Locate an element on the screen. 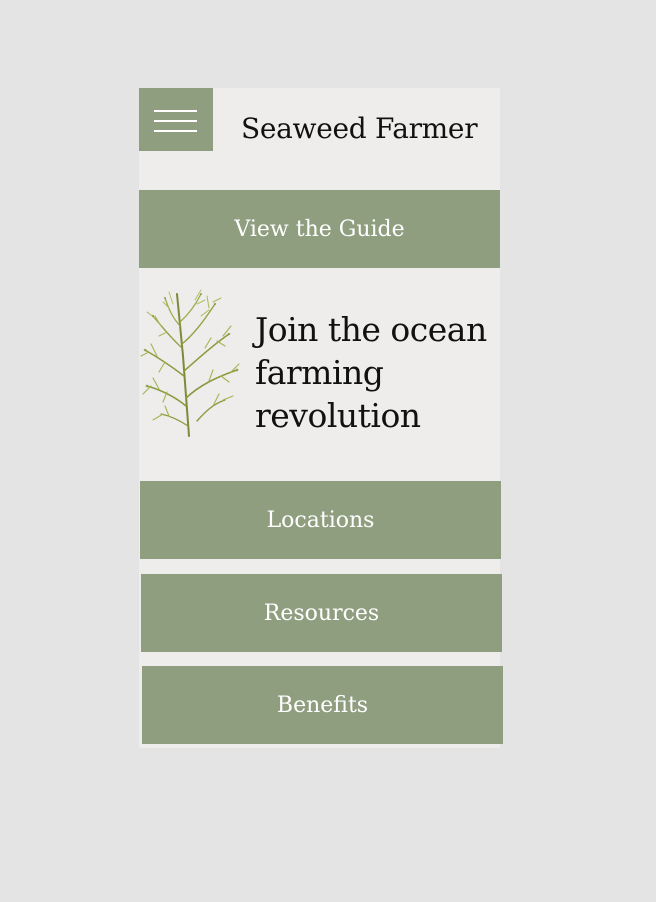 The width and height of the screenshot is (656, 902). locations-button: Locations is located at coordinates (320, 520).